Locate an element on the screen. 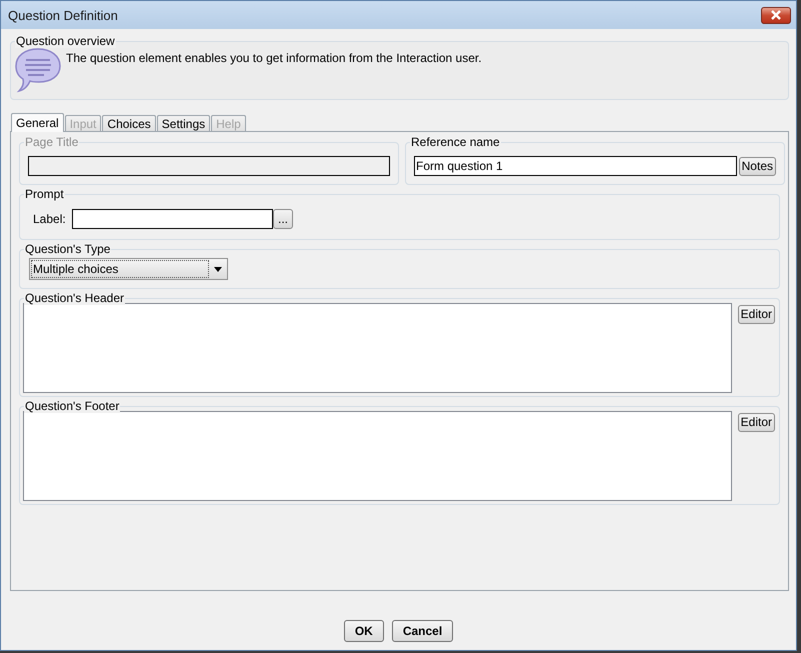  close-icon is located at coordinates (776, 15).